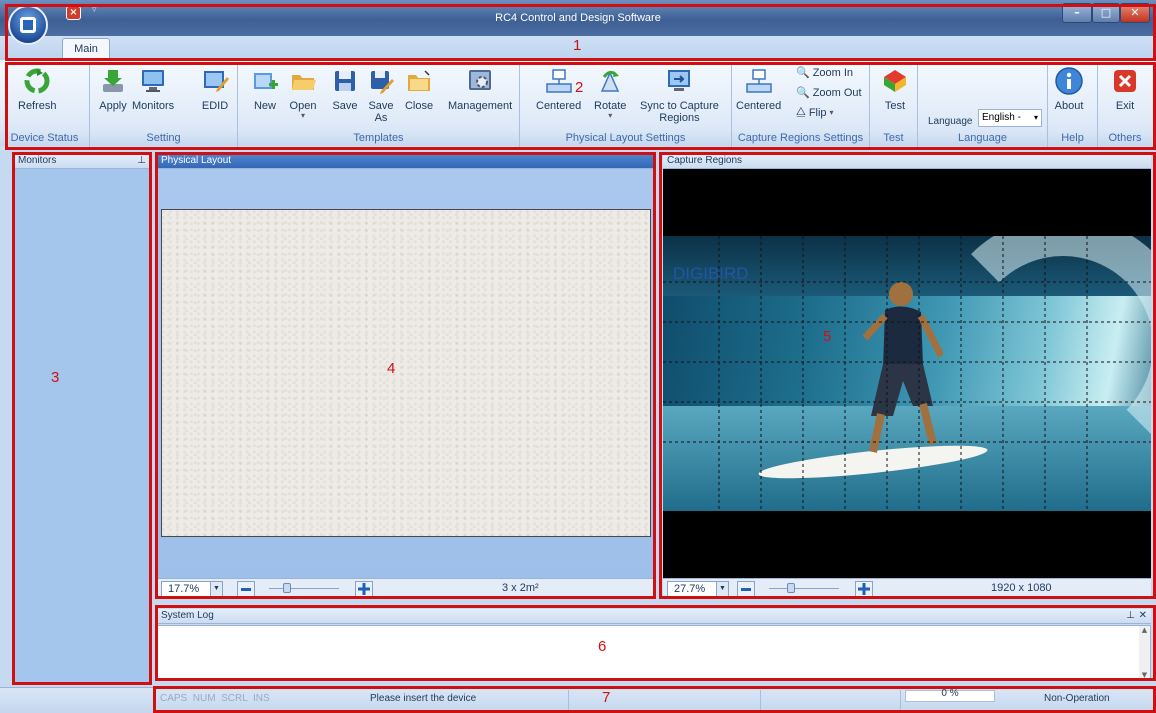  What do you see at coordinates (1143, 616) in the screenshot?
I see `close-icon: ✕` at bounding box center [1143, 616].